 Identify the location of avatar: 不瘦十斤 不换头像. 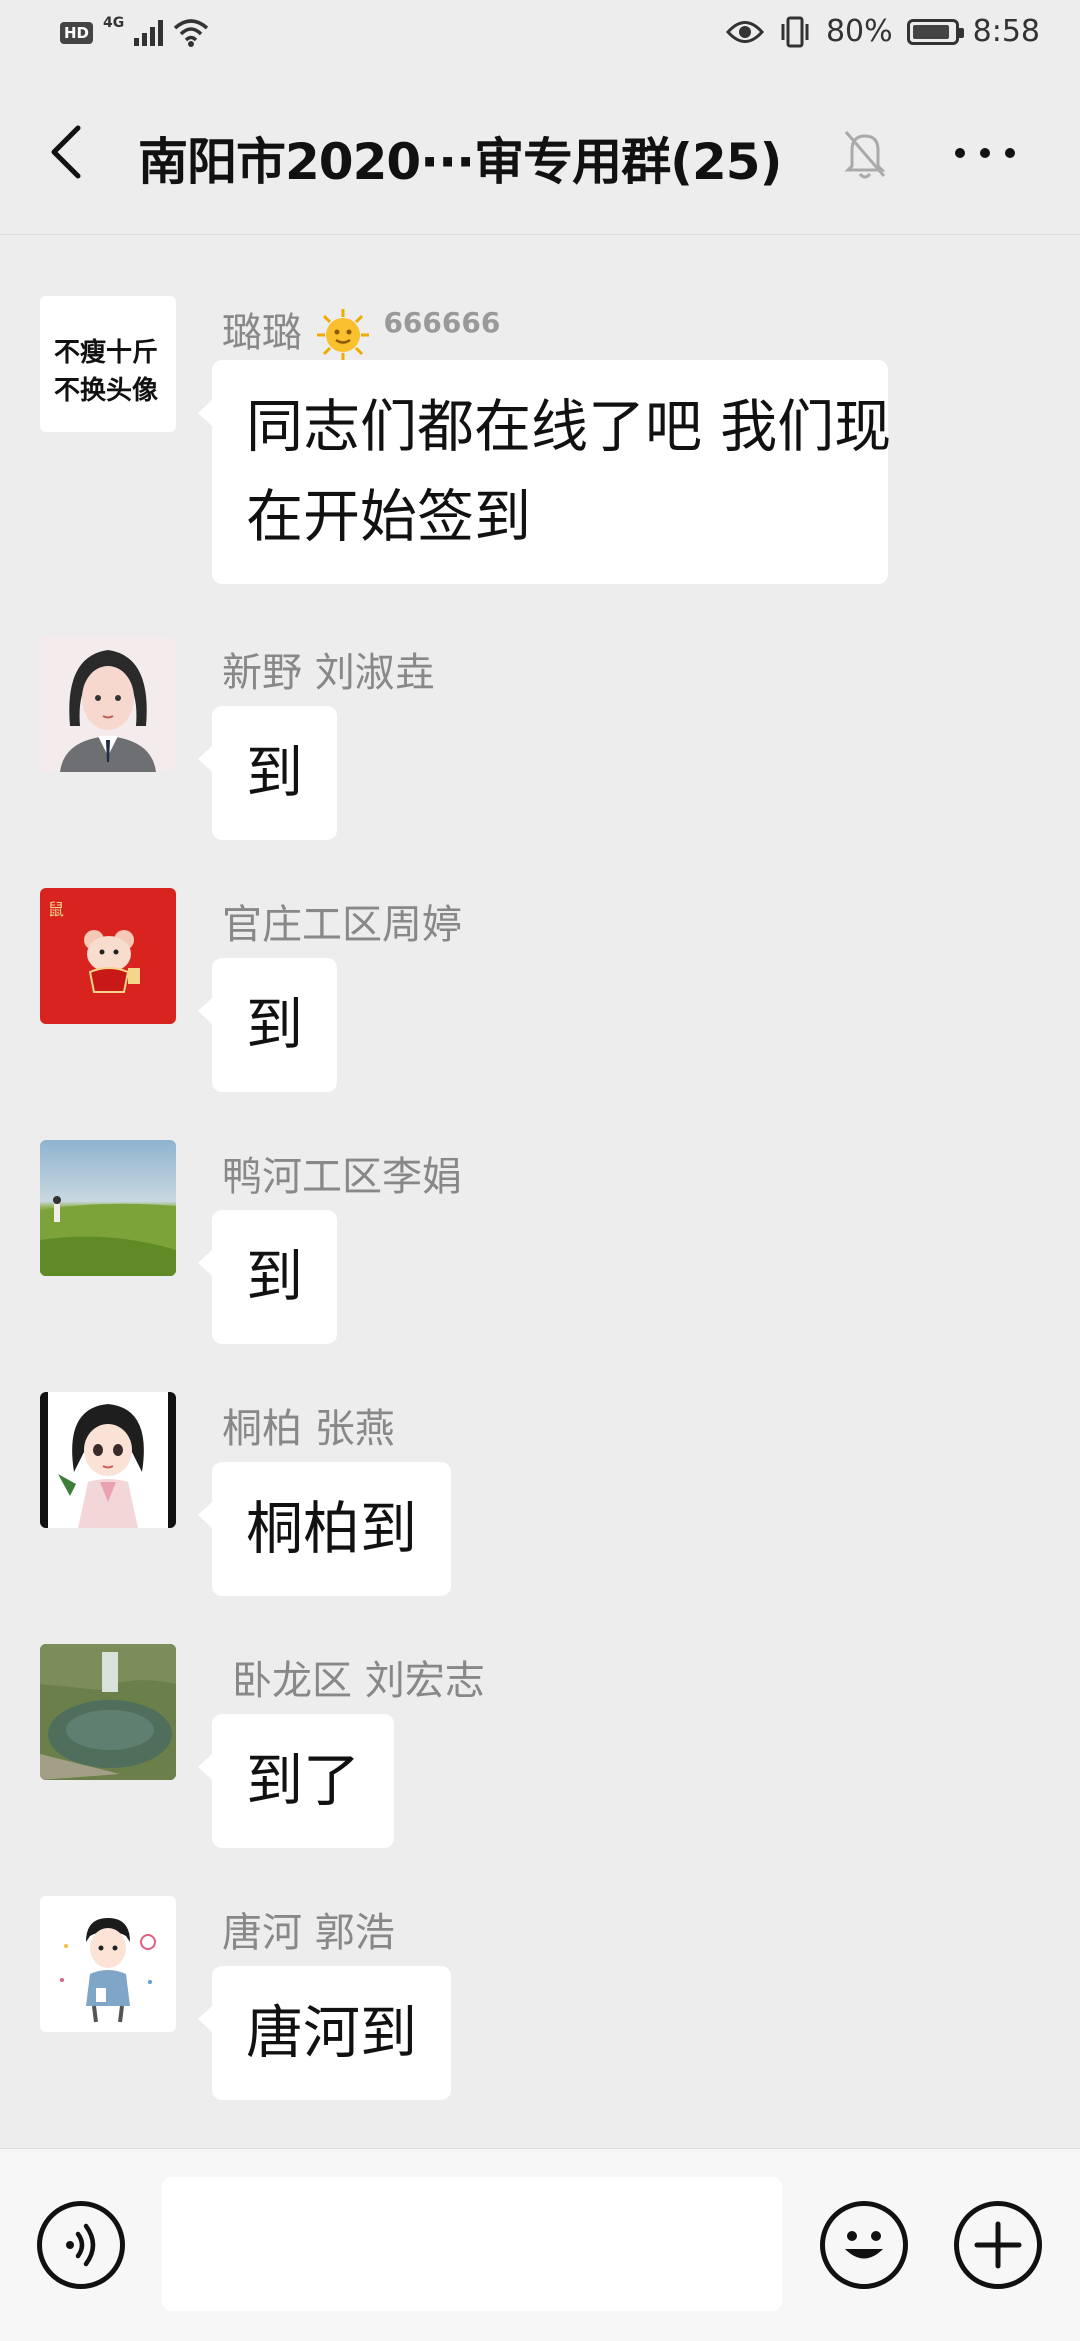
(108, 364).